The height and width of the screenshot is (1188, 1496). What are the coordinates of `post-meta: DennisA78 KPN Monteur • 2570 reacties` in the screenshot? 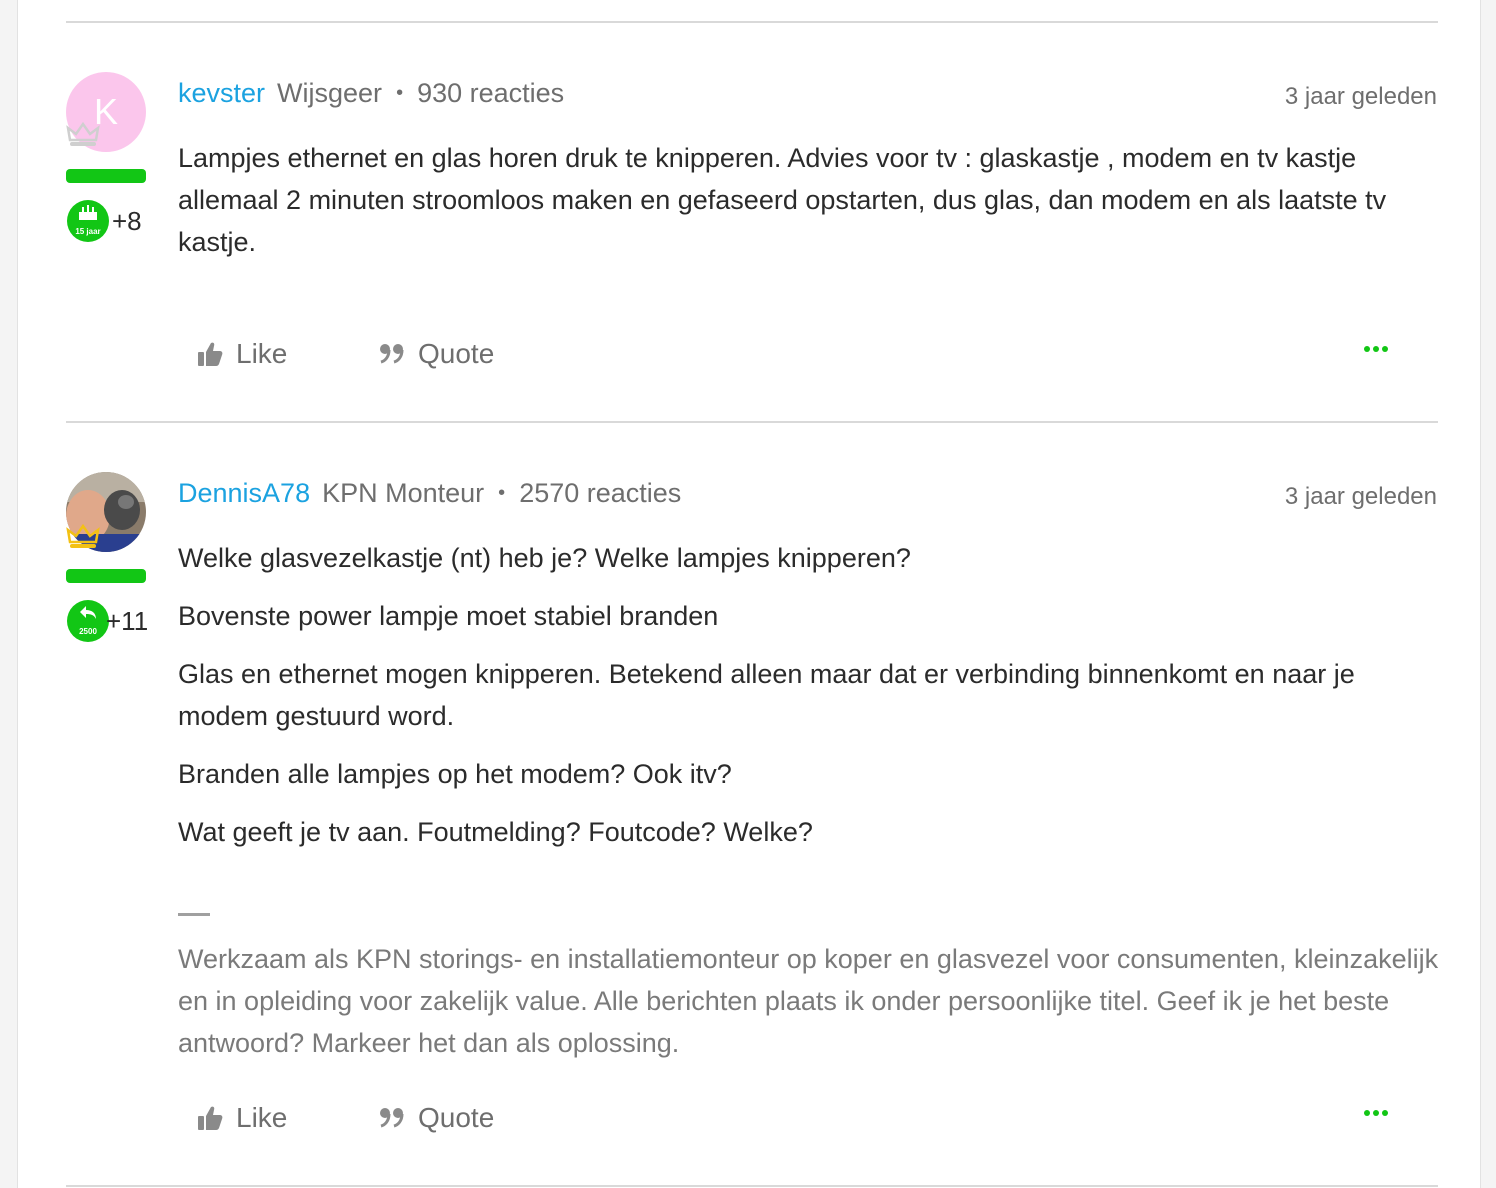 It's located at (429, 493).